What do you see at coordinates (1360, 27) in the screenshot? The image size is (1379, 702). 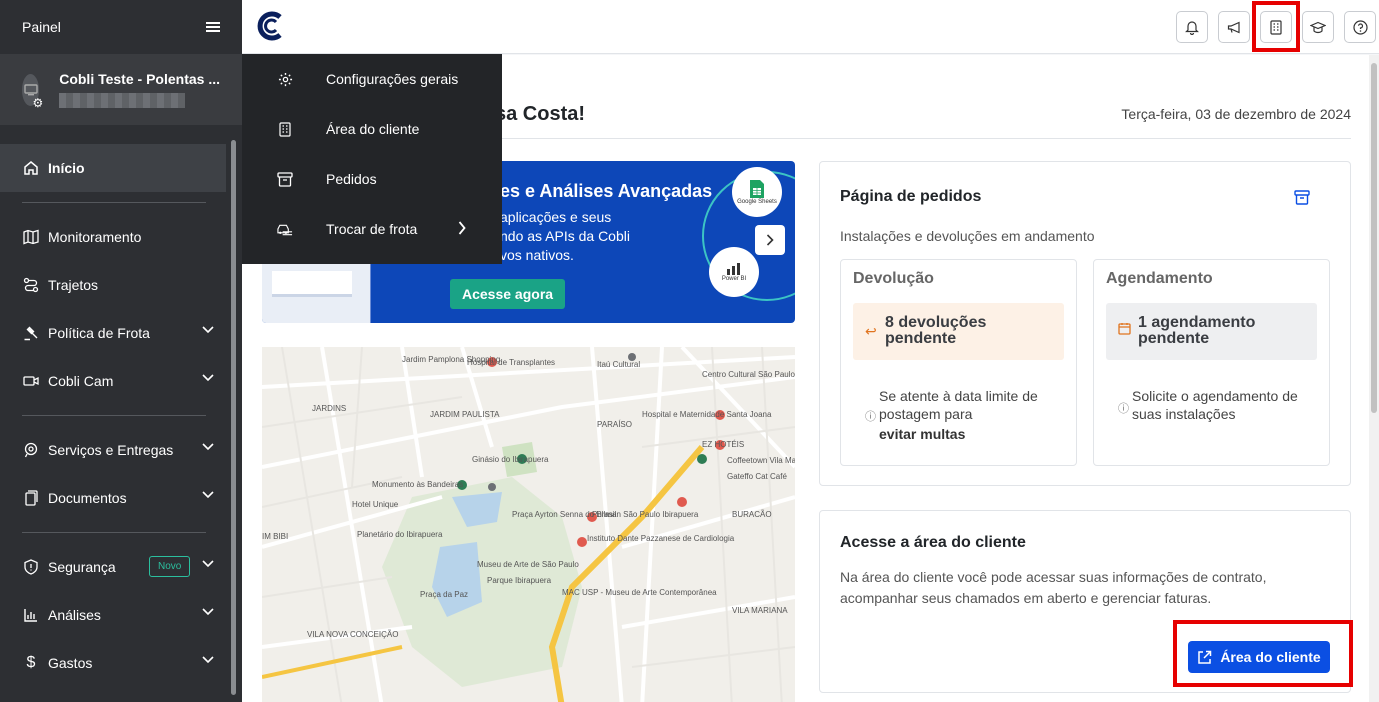 I see `help-button` at bounding box center [1360, 27].